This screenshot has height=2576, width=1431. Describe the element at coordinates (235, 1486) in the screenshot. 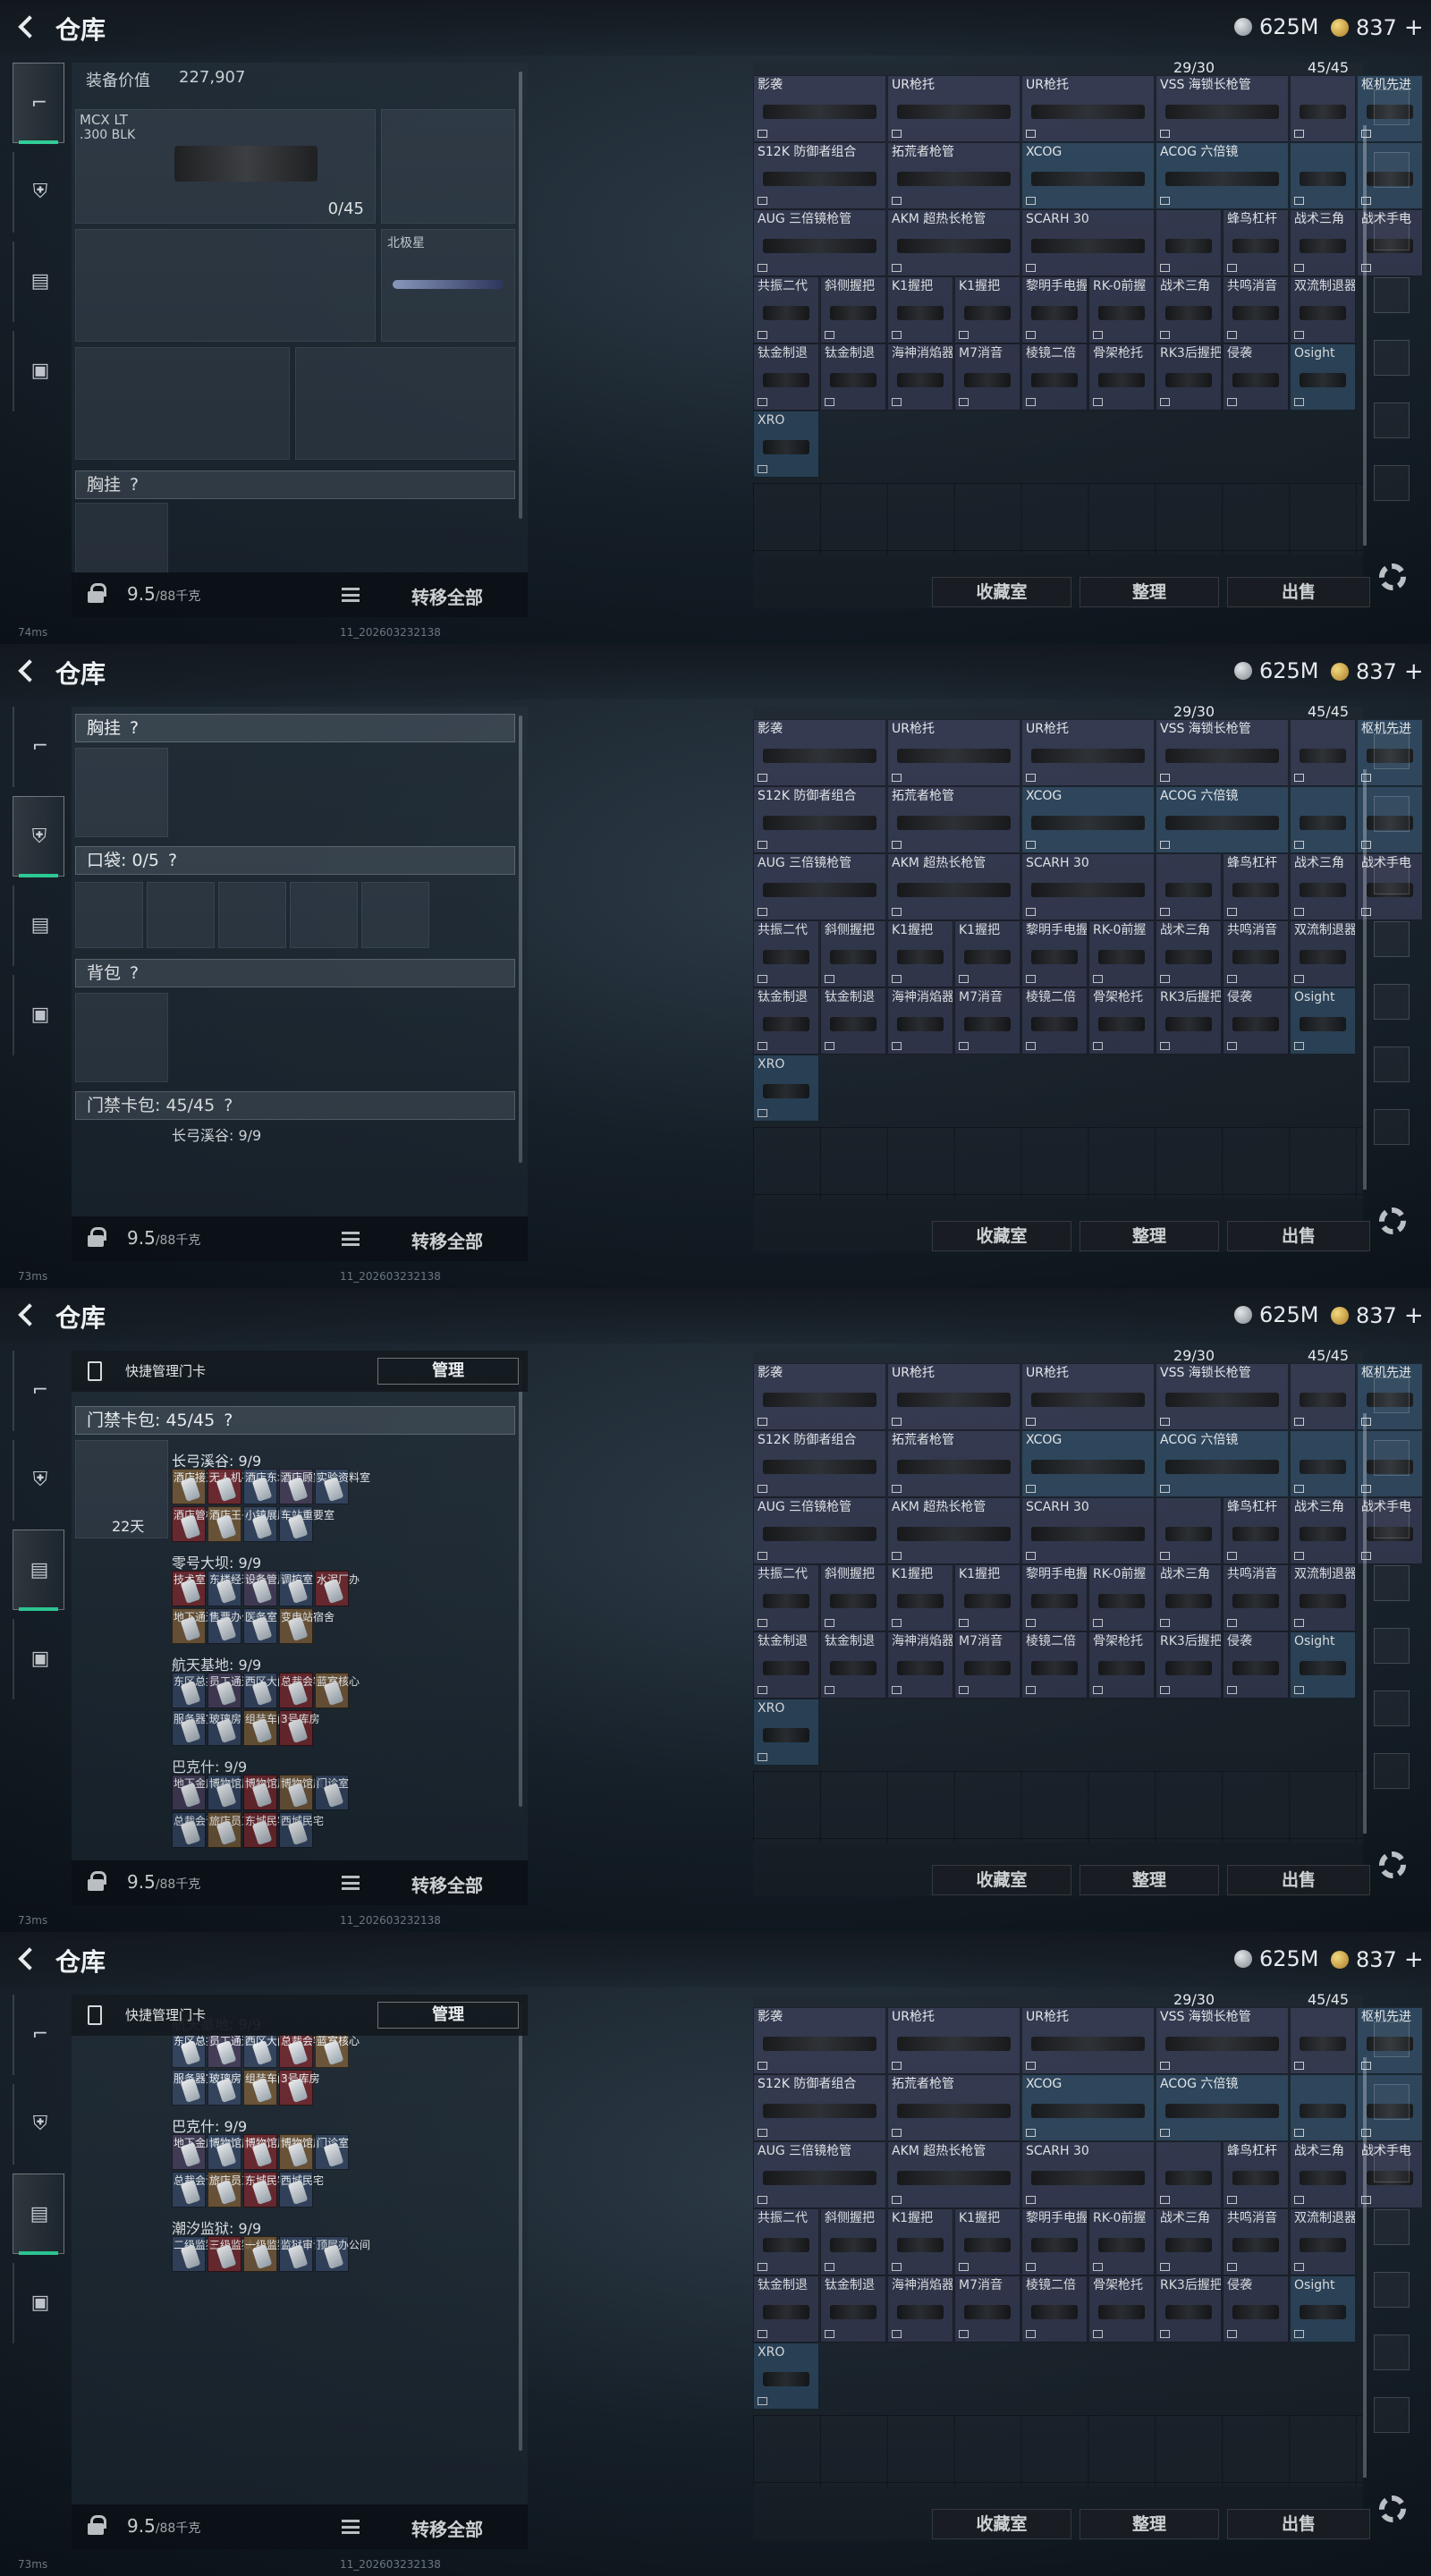

I see `keycard-cell: 无人机平台` at that location.